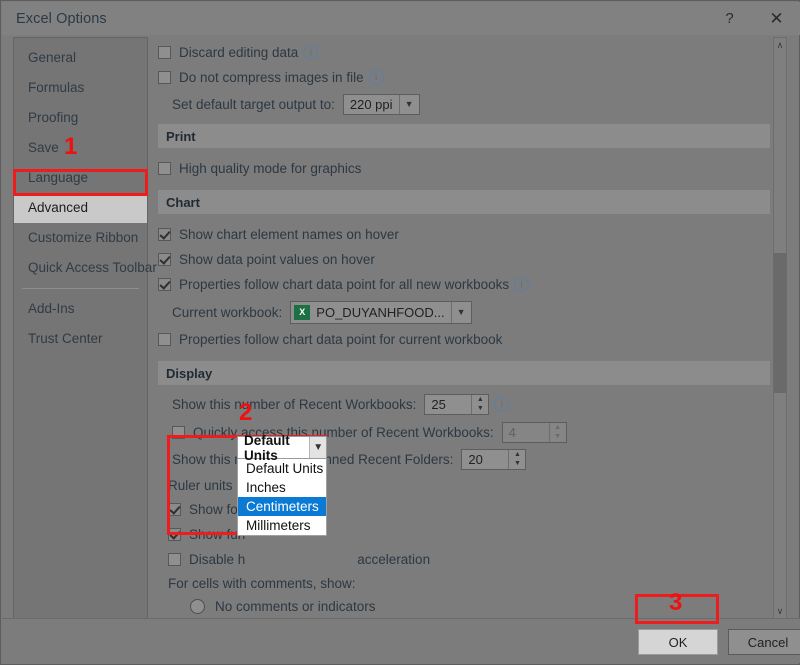 The height and width of the screenshot is (665, 800). I want to click on show-data-point-values-row: Show data point values on hover, so click(472, 259).